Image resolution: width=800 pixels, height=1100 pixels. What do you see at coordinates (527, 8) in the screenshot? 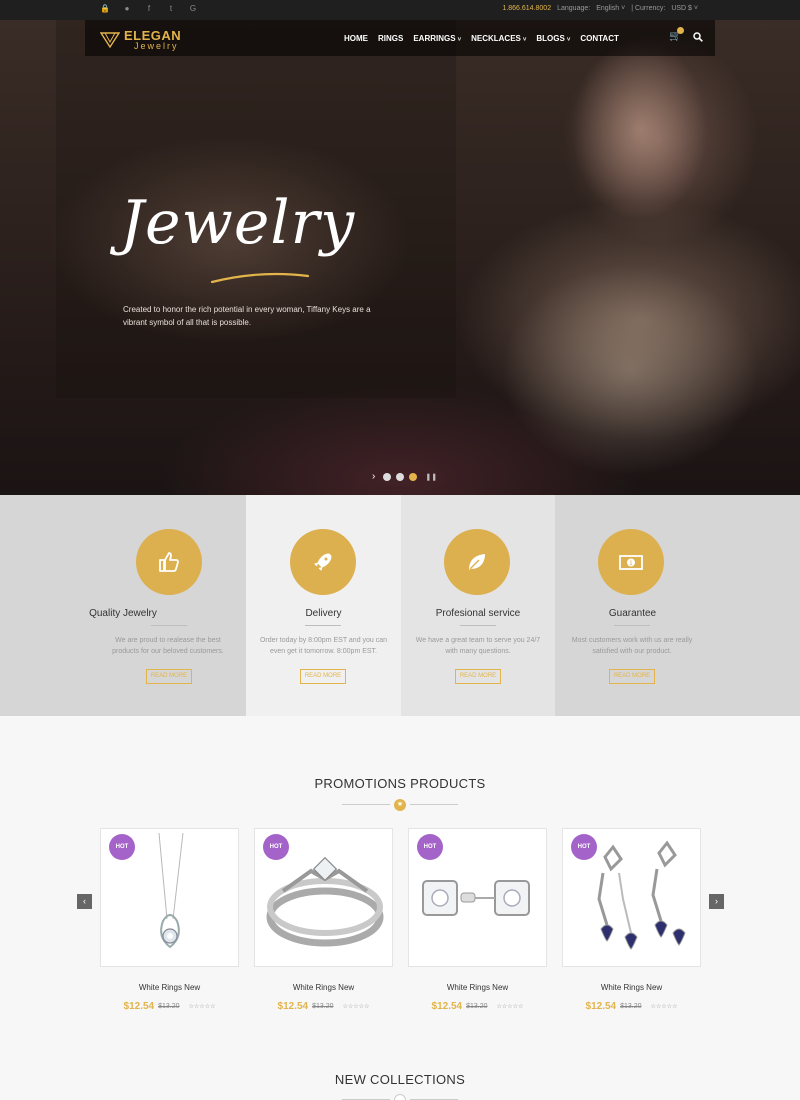
I see `phone-number: 1.866.614.8002` at bounding box center [527, 8].